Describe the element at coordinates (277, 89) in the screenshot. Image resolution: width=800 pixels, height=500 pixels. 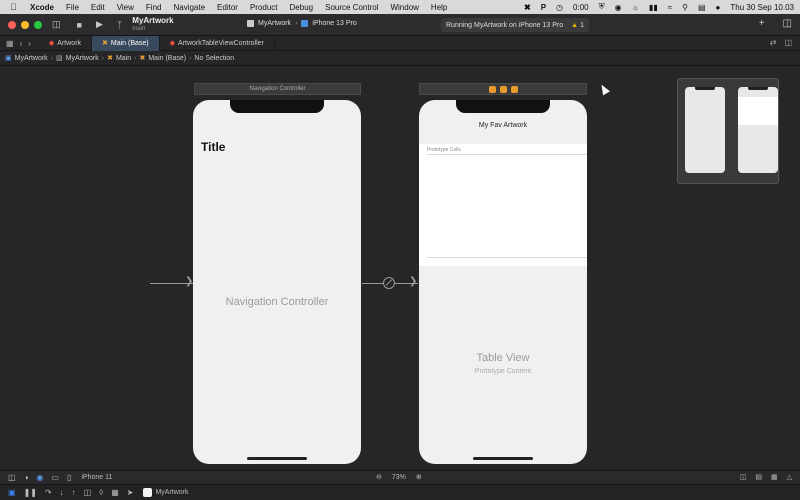
I see `navigation-controller-scene-bar: Navigation Controller` at that location.